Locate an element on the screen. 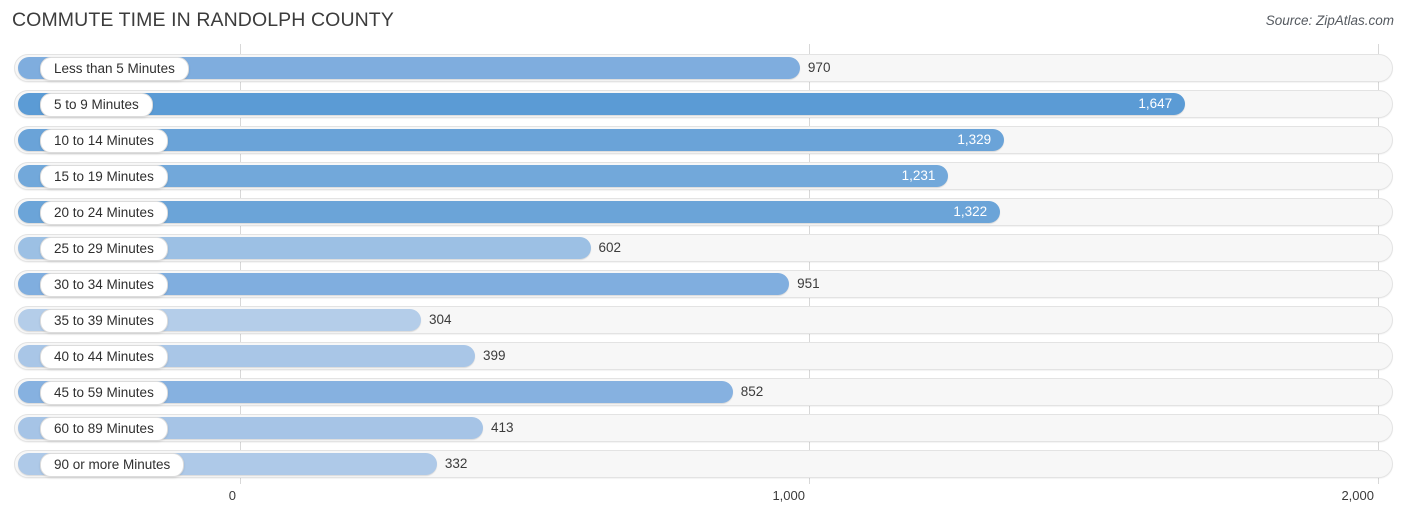 Image resolution: width=1406 pixels, height=522 pixels. bar-category-label: Less than 5 Minutes is located at coordinates (114, 69).